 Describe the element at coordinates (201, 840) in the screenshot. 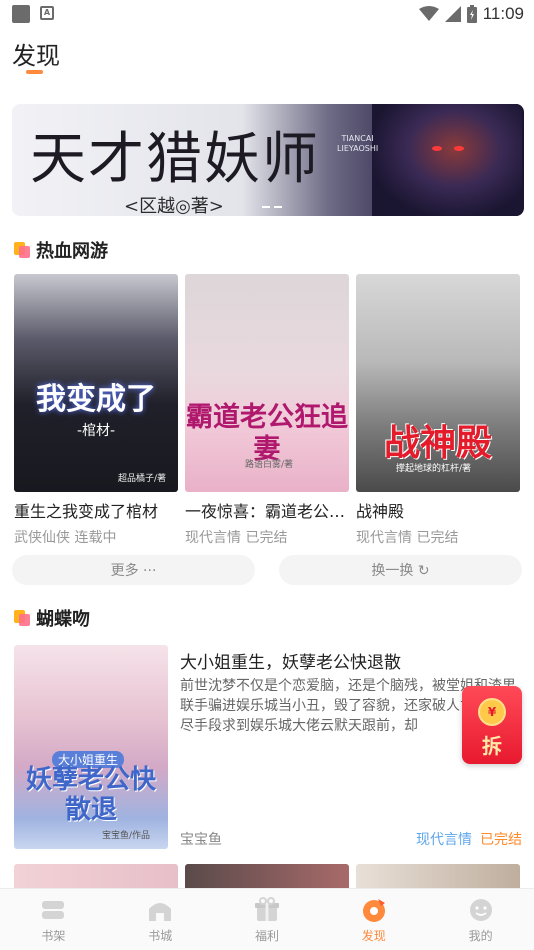

I see `featured-book-author: 宝宝鱼` at that location.